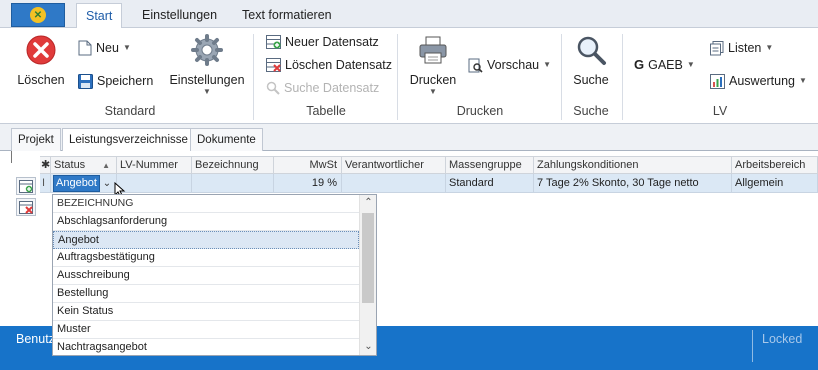 This screenshot has width=818, height=370. Describe the element at coordinates (84, 165) in the screenshot. I see `column-header-status: Status ▲` at that location.